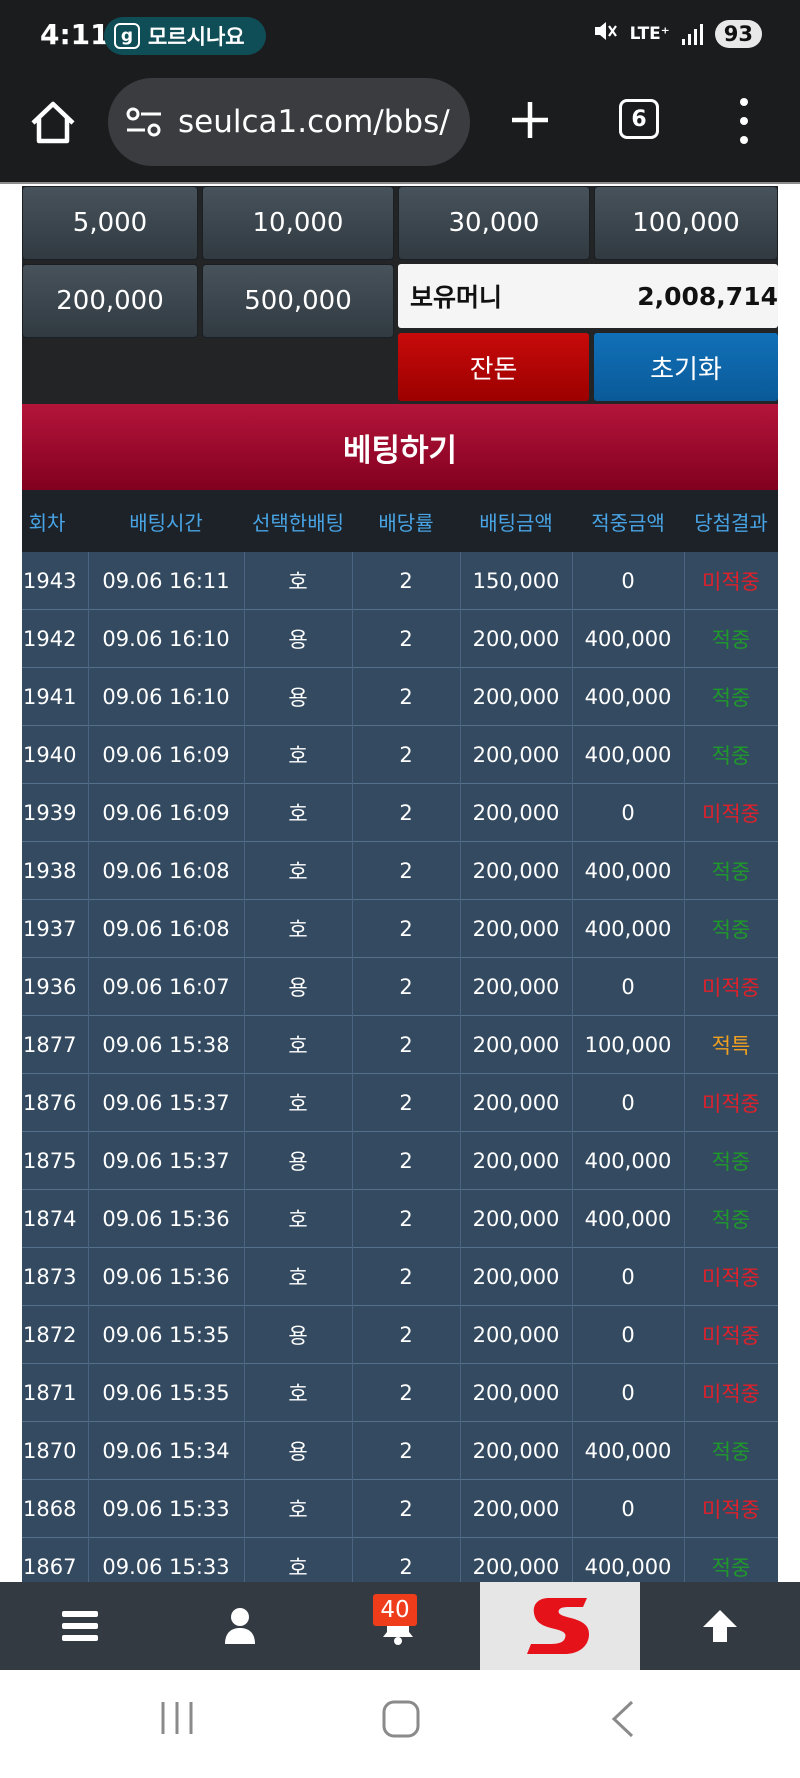 This screenshot has width=800, height=1778. What do you see at coordinates (588, 296) in the screenshot?
I see `balance-box: 보유머니 2,008,714` at bounding box center [588, 296].